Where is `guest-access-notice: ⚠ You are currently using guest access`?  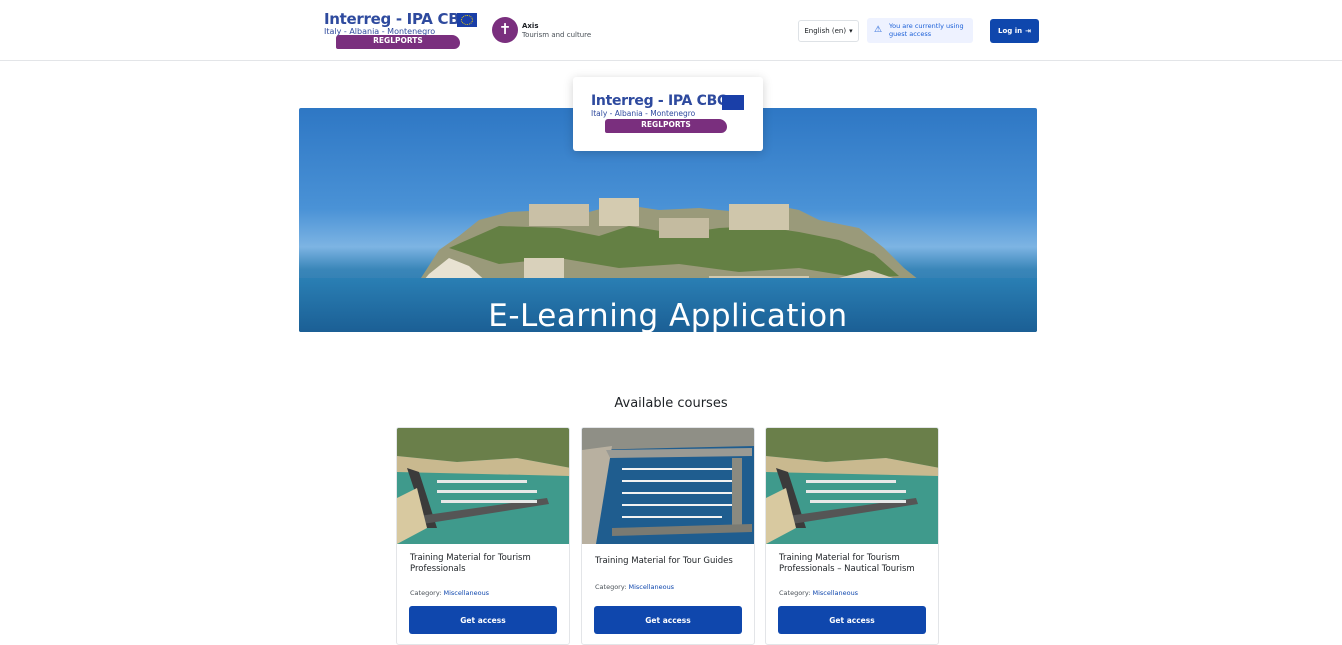 guest-access-notice: ⚠ You are currently using guest access is located at coordinates (920, 30).